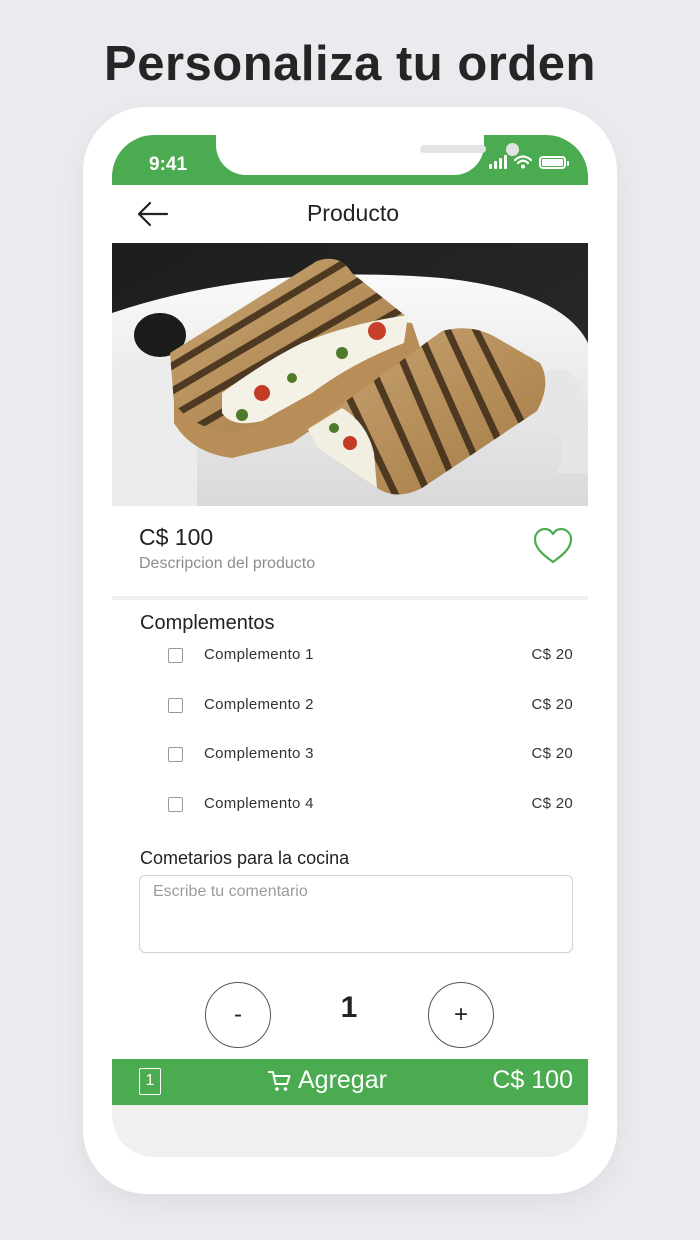 This screenshot has width=700, height=1240. Describe the element at coordinates (279, 1080) in the screenshot. I see `cart-icon` at that location.